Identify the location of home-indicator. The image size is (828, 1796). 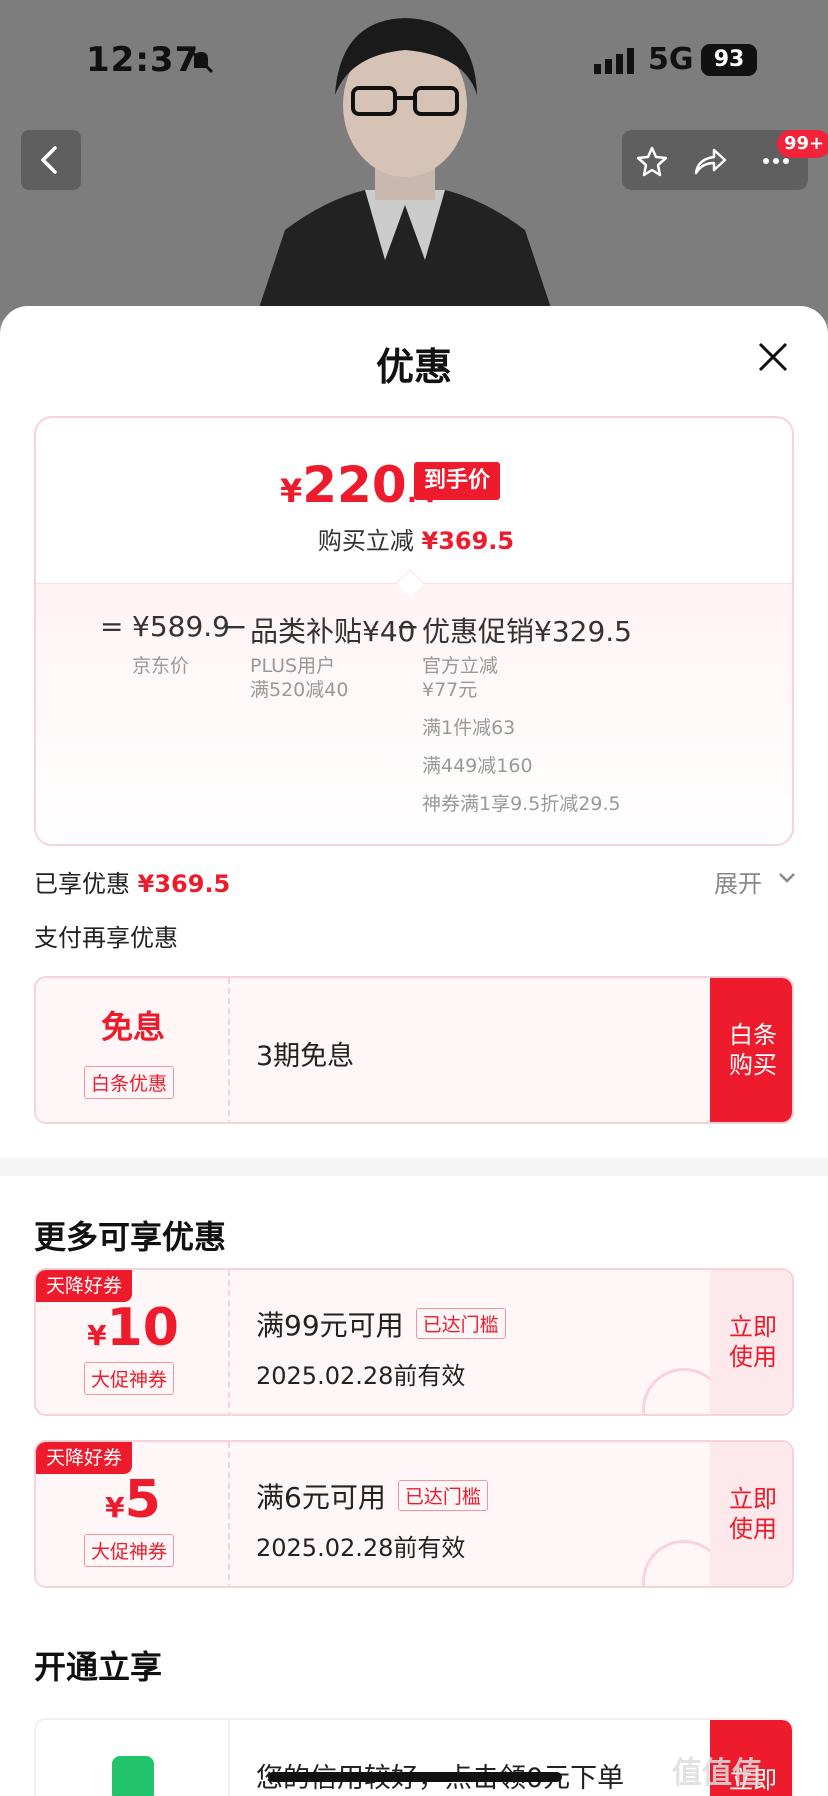
(415, 1777).